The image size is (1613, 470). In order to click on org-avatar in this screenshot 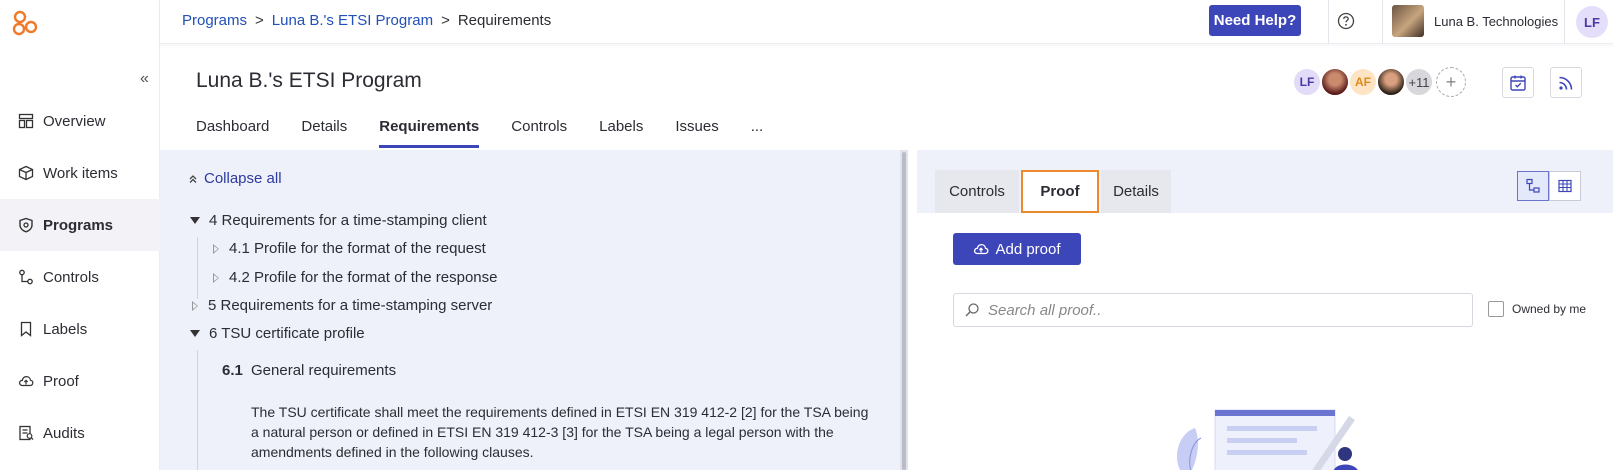, I will do `click(1408, 21)`.